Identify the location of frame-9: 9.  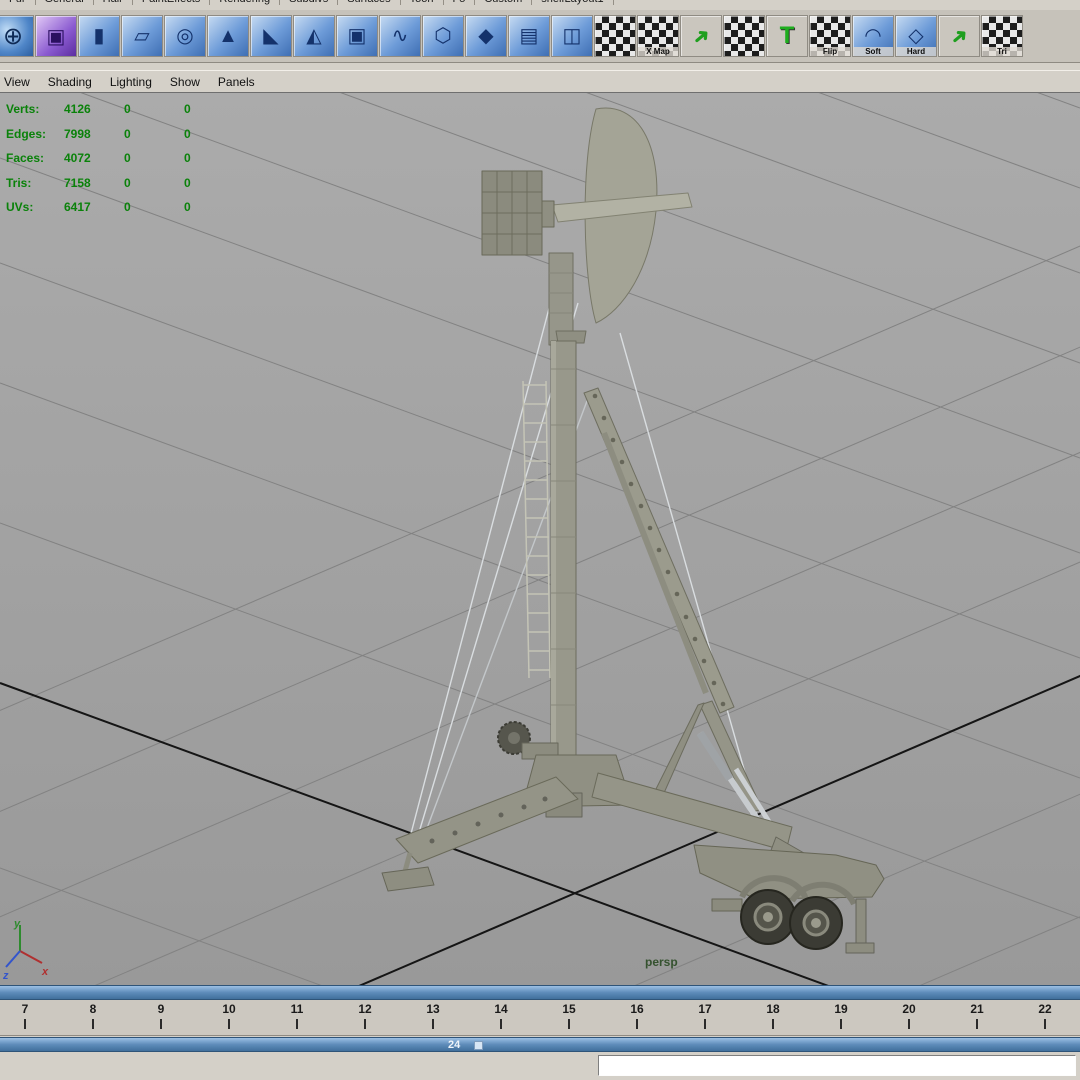
(161, 1015).